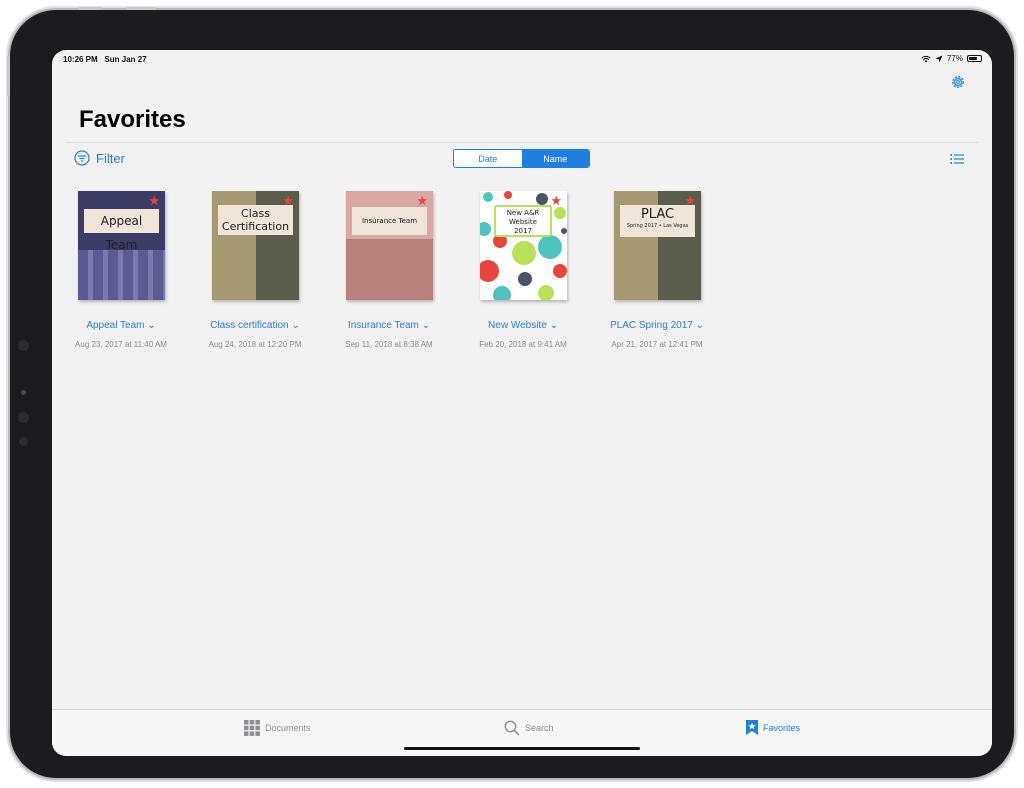 The image size is (1024, 788). I want to click on document-name-text: Class certification, so click(249, 325).